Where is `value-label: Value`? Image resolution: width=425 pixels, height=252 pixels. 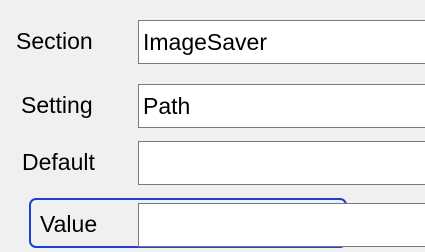
value-label: Value is located at coordinates (69, 224).